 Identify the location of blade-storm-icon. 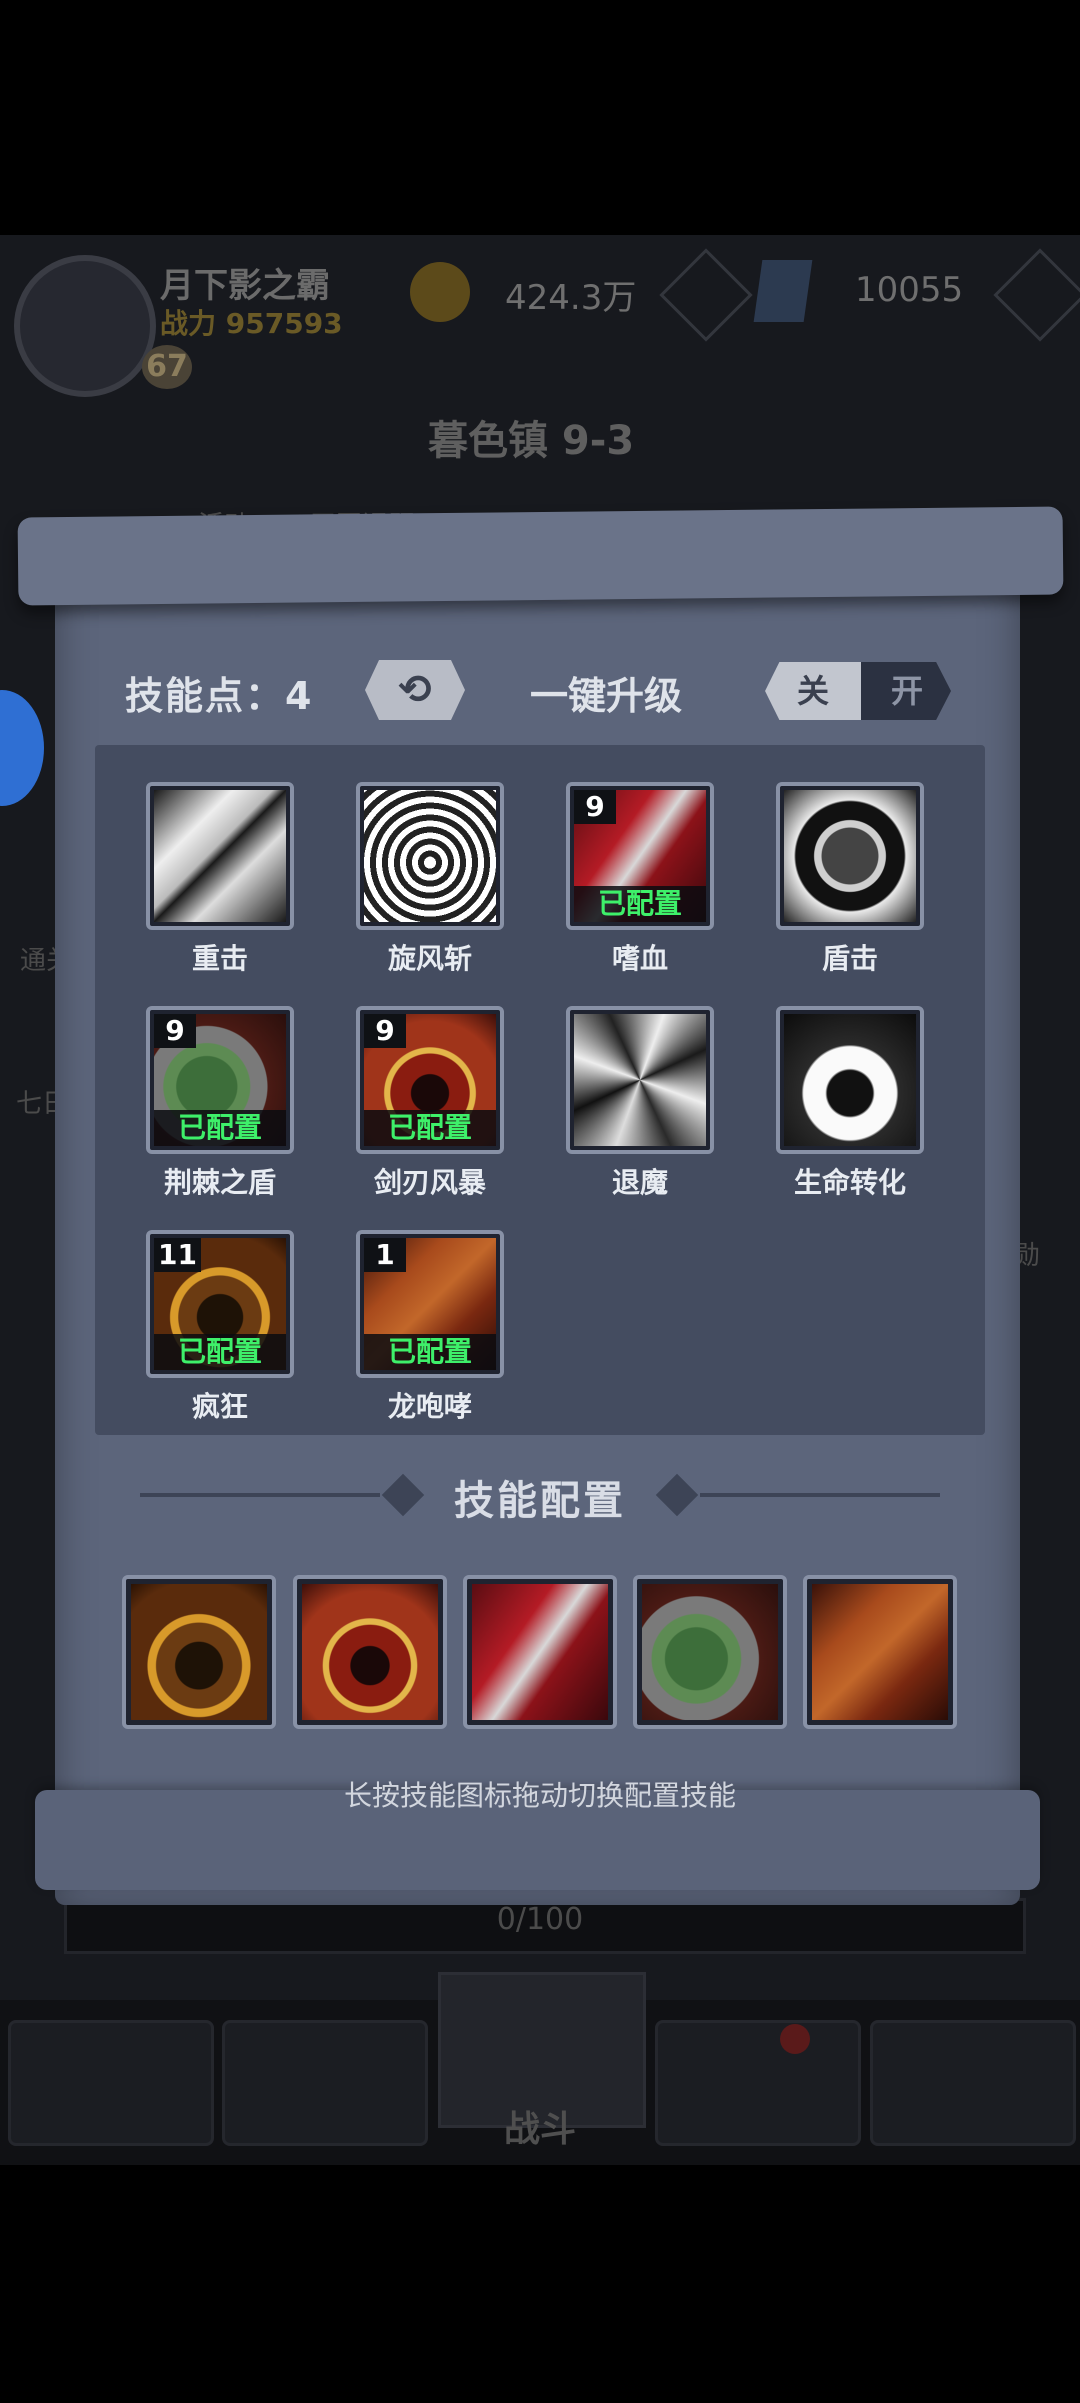
(370, 1652).